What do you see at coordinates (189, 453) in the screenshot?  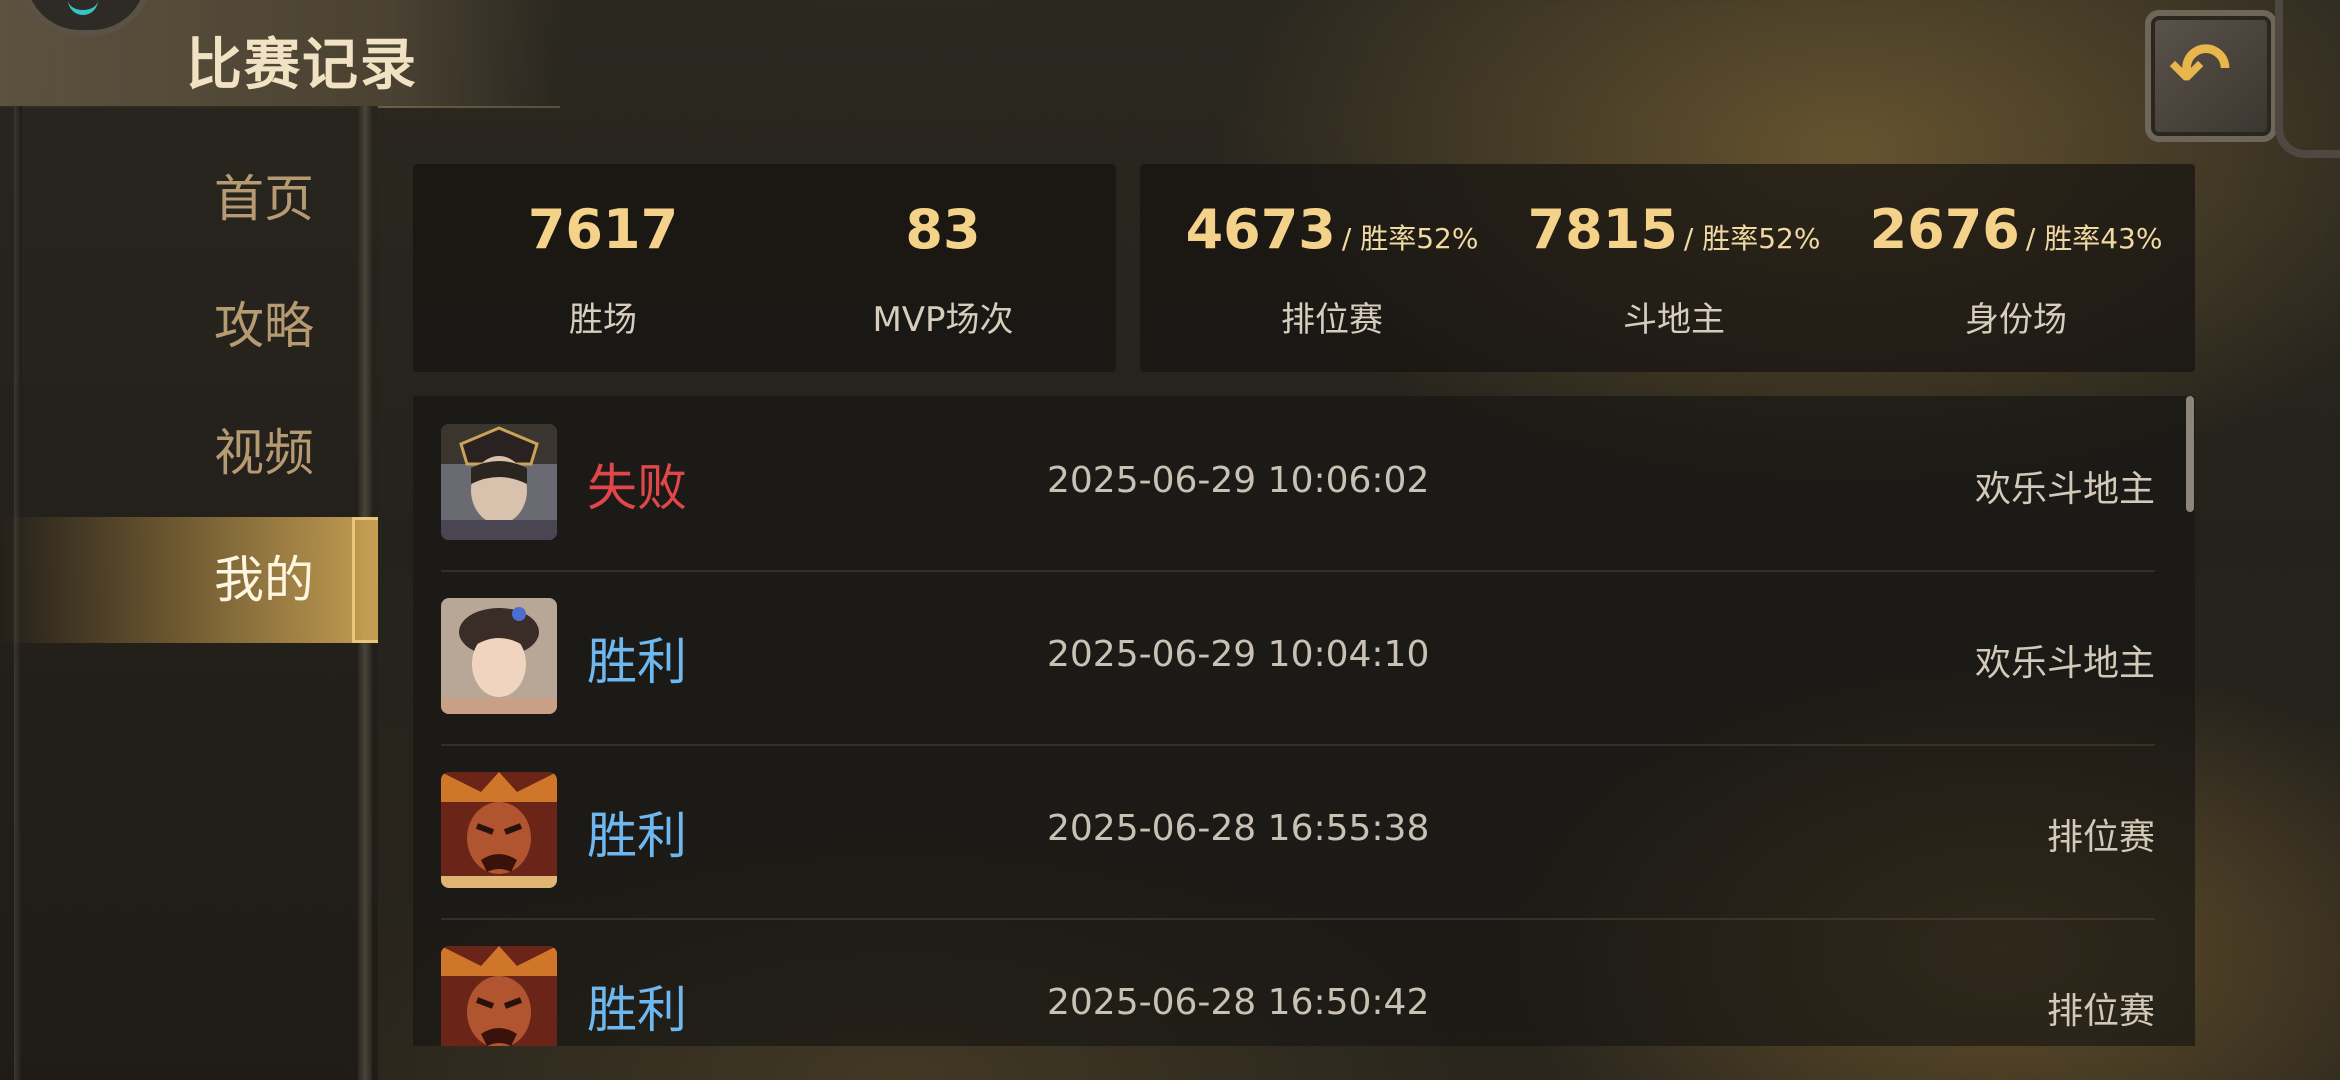 I see `sidebar-item-video: 视频` at bounding box center [189, 453].